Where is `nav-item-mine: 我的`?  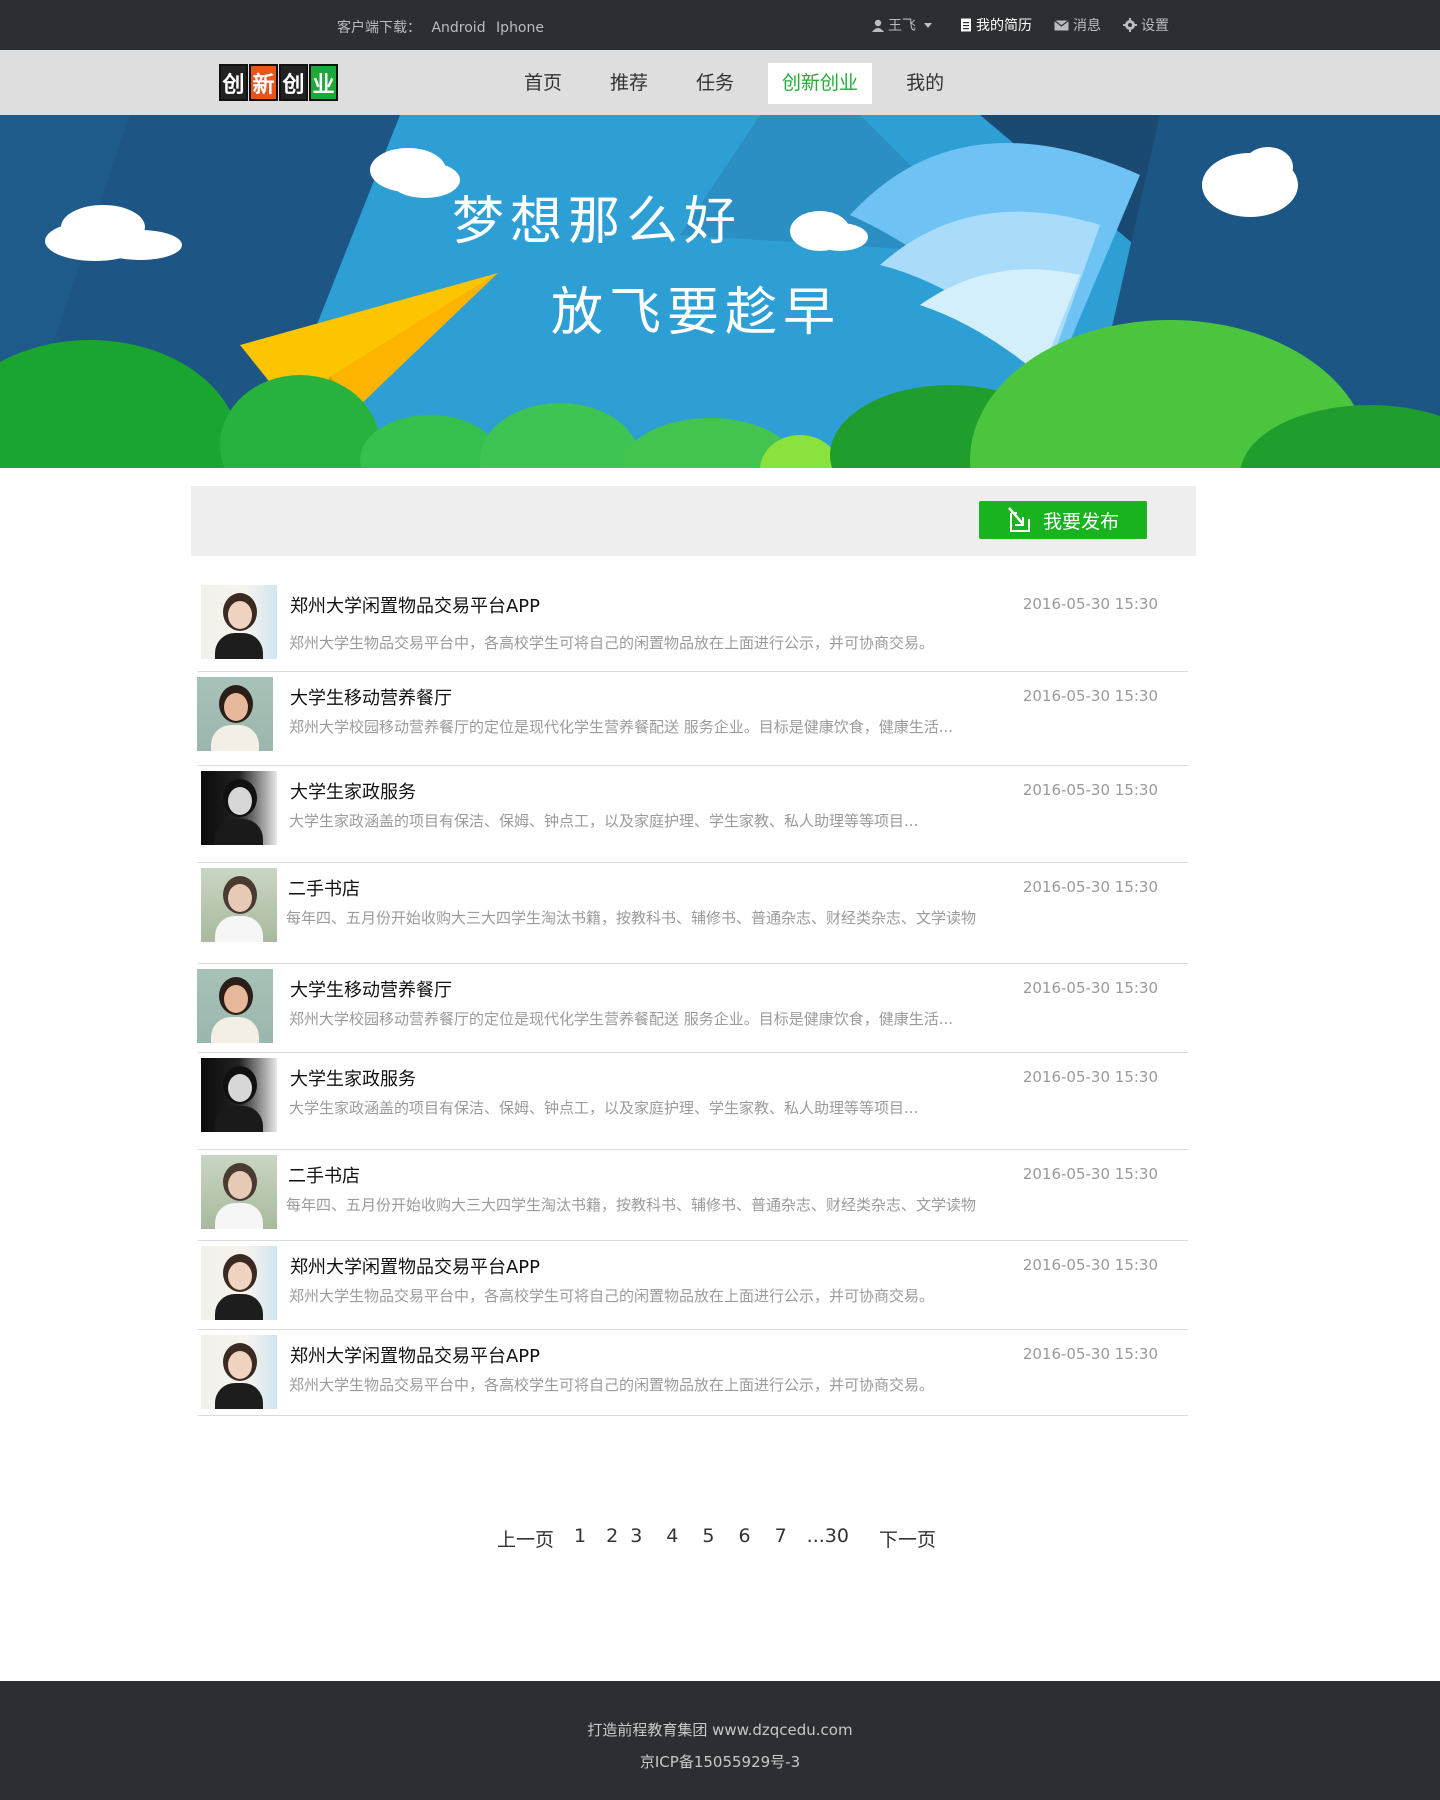
nav-item-mine: 我的 is located at coordinates (925, 83).